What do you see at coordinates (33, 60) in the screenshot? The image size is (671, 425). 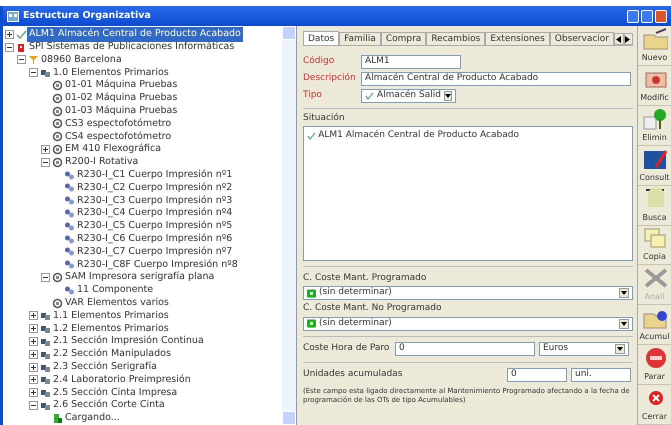 I see `funnel-icon` at bounding box center [33, 60].